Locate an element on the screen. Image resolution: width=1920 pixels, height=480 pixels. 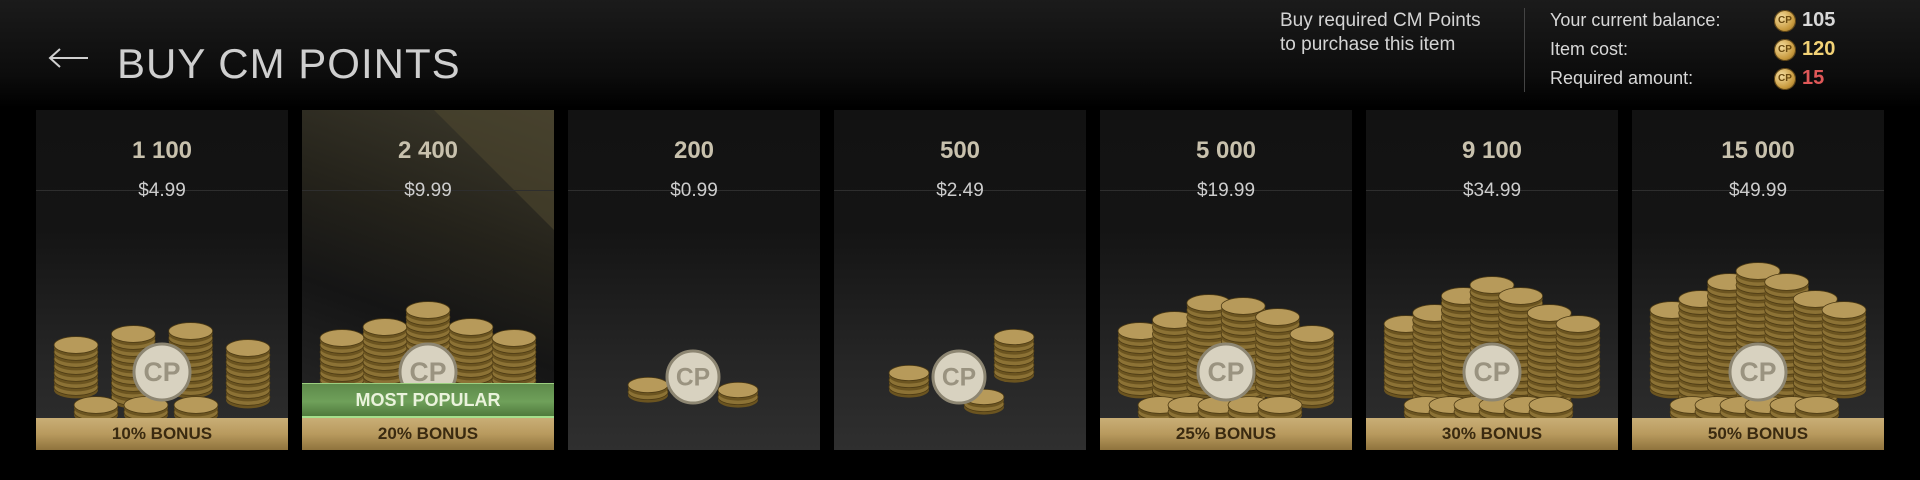
pack-price-text: $0.99 is located at coordinates (694, 190).